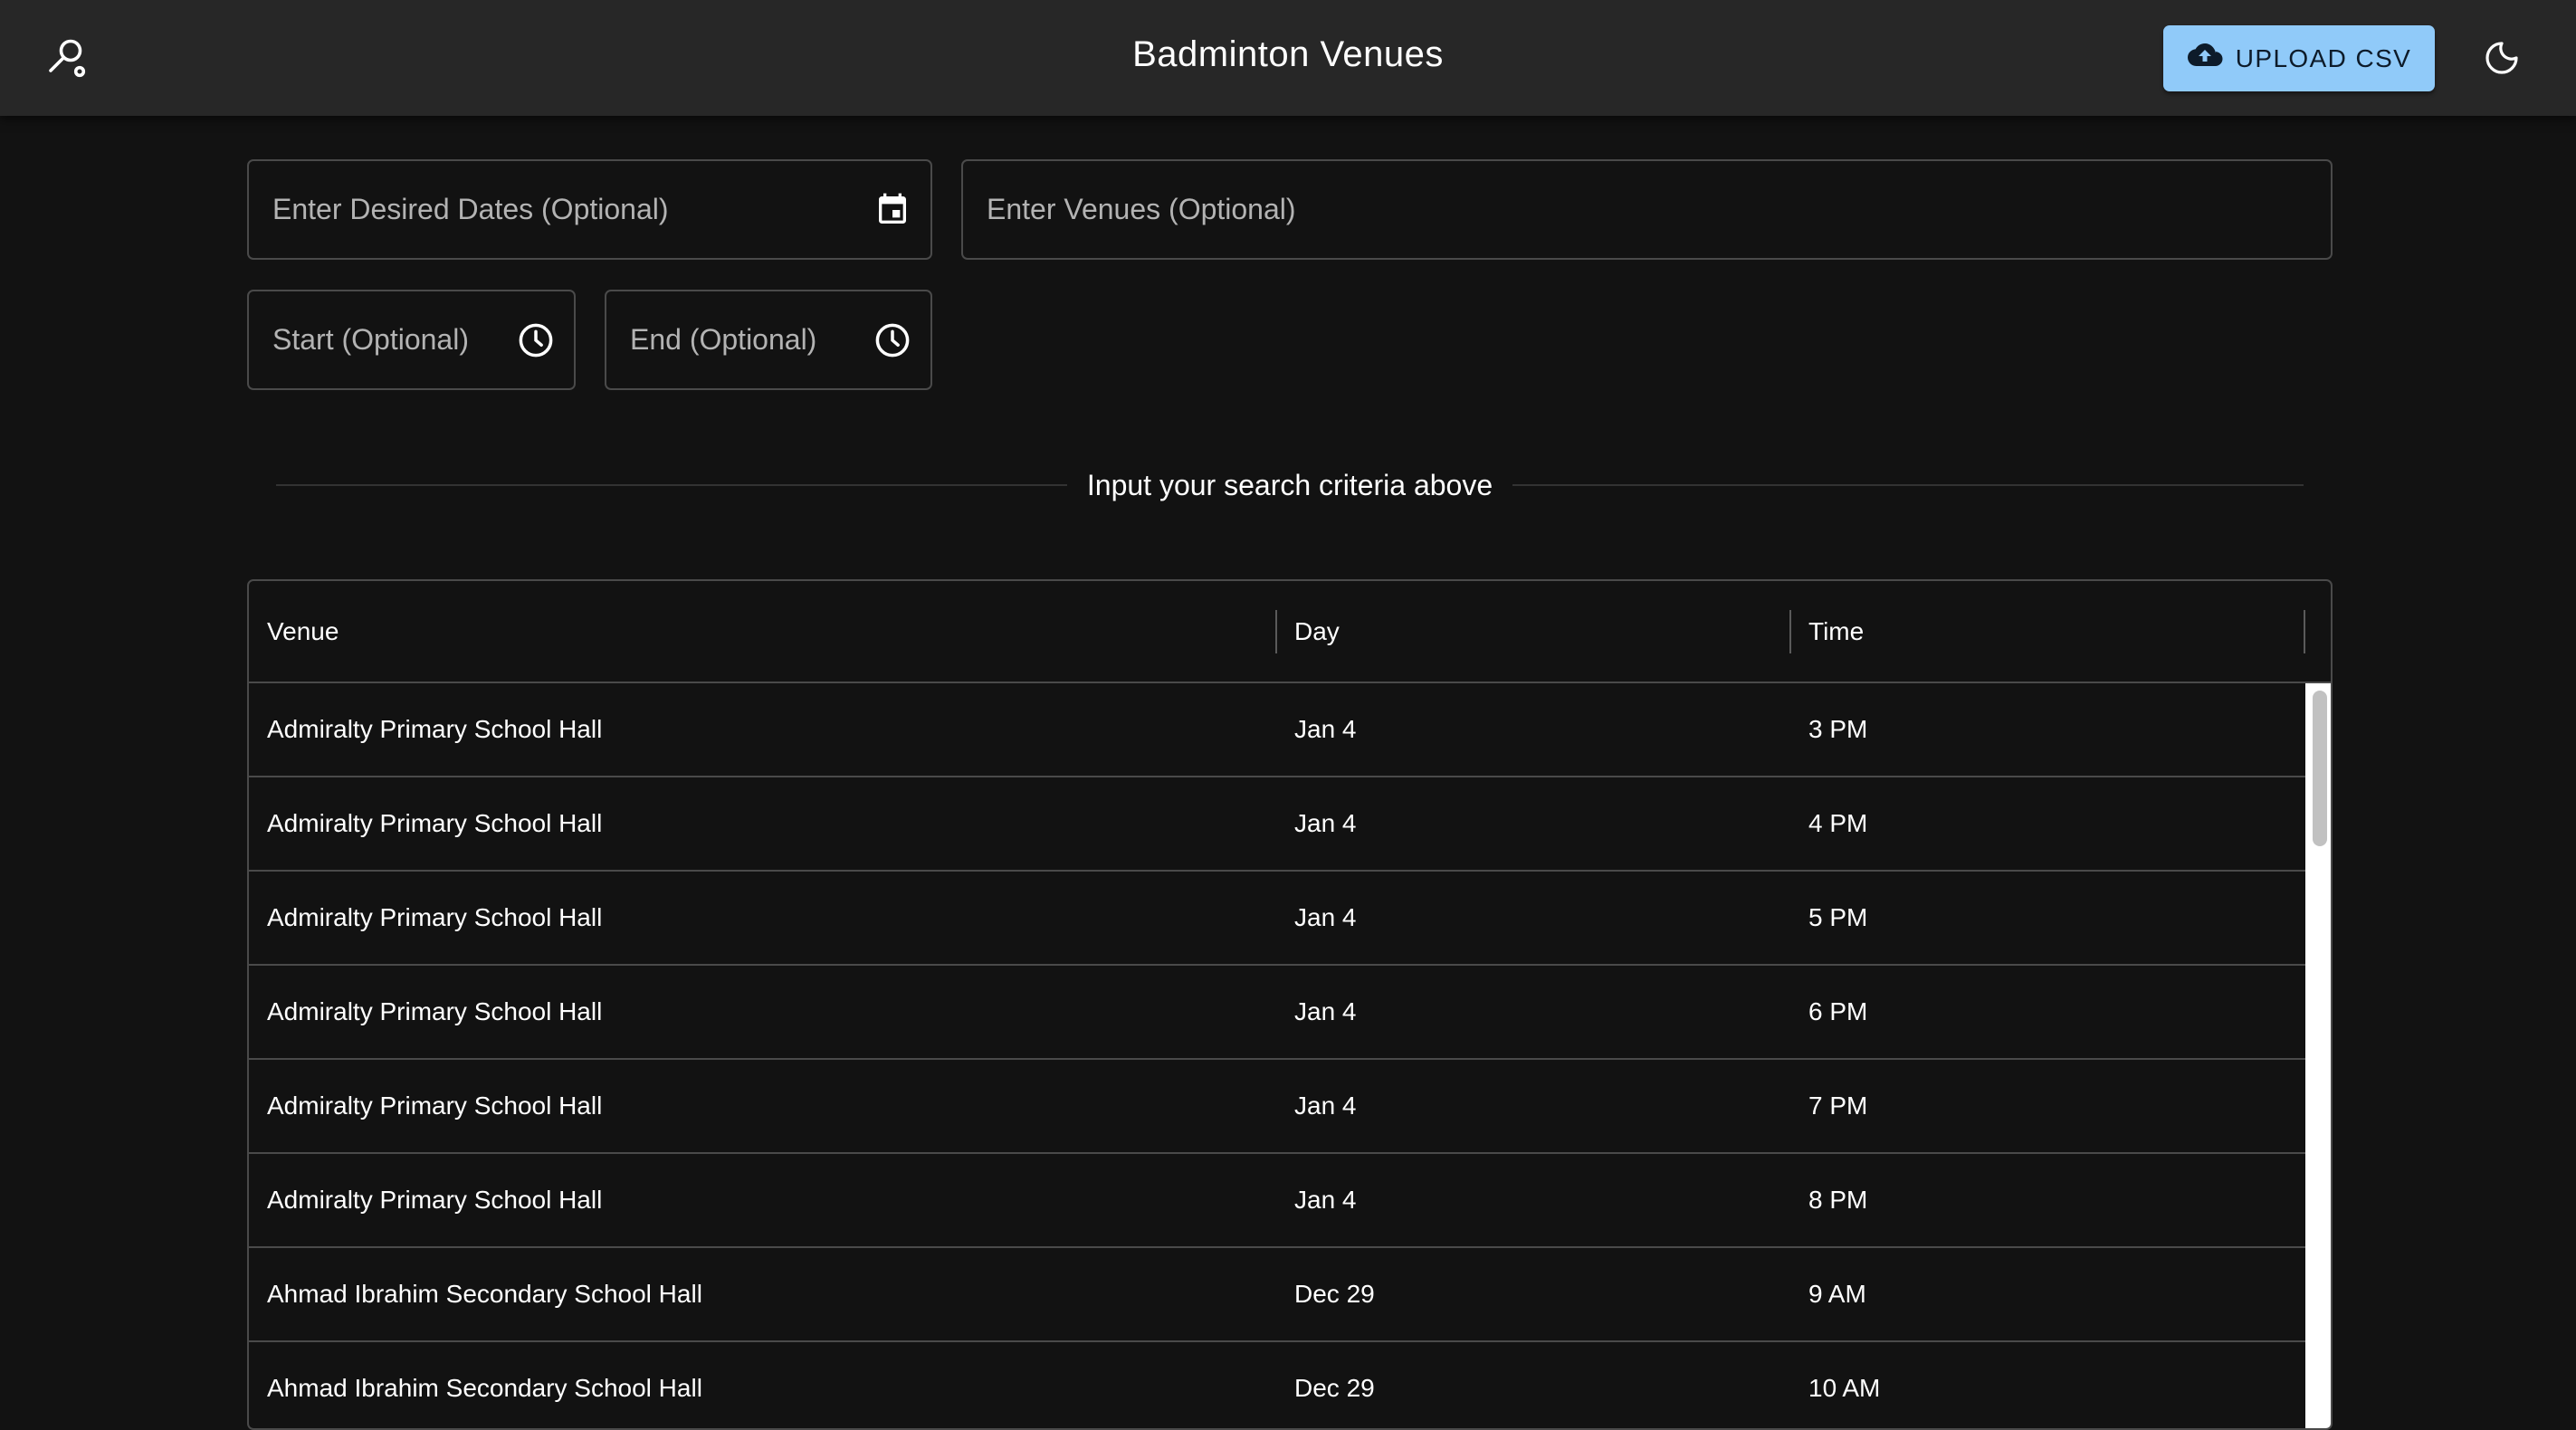 The height and width of the screenshot is (1430, 2576). Describe the element at coordinates (1837, 1294) in the screenshot. I see `cell-time: 9 AM` at that location.